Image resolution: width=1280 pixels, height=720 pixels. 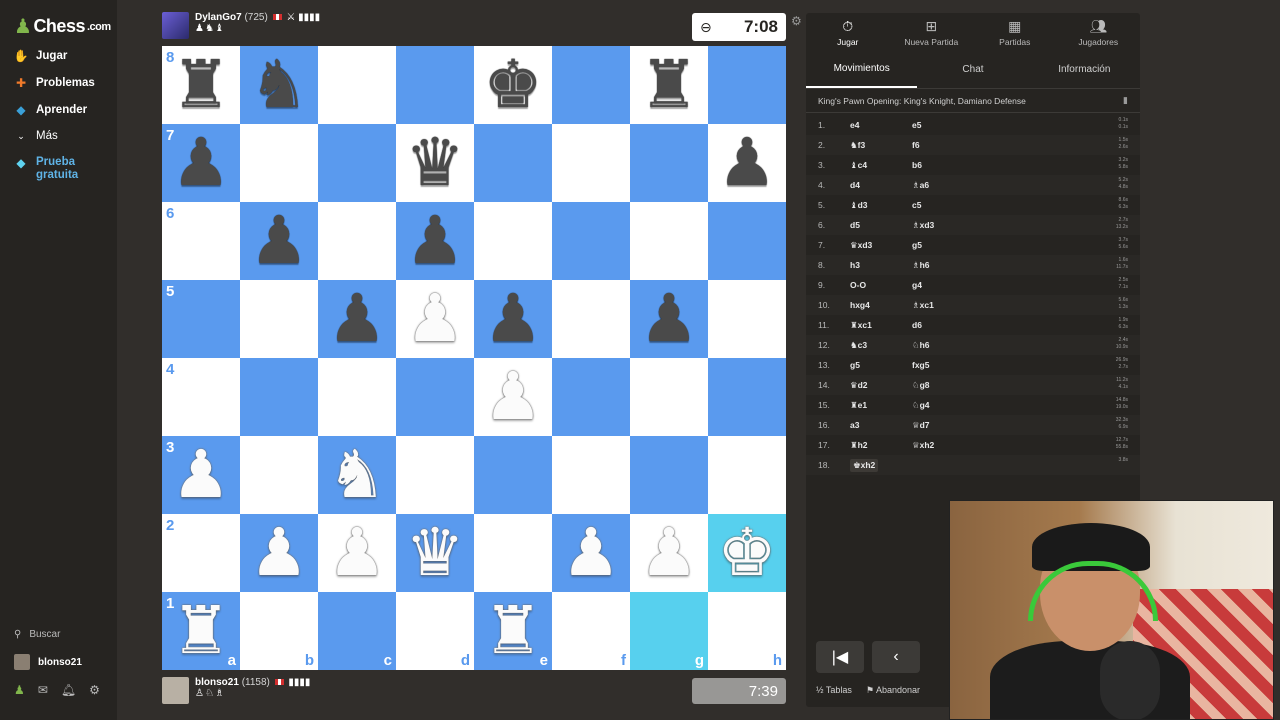 I want to click on square-f7, so click(x=591, y=163).